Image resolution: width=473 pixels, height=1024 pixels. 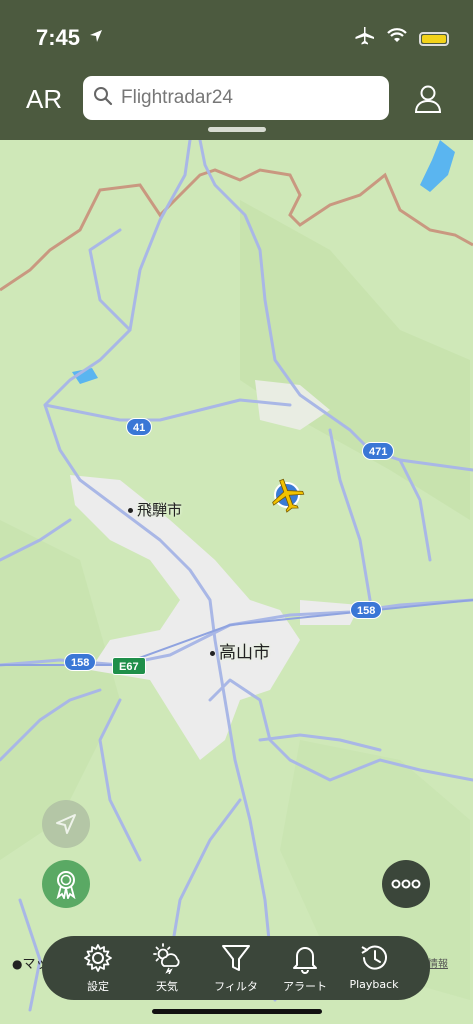 I want to click on status-indicators, so click(x=401, y=38).